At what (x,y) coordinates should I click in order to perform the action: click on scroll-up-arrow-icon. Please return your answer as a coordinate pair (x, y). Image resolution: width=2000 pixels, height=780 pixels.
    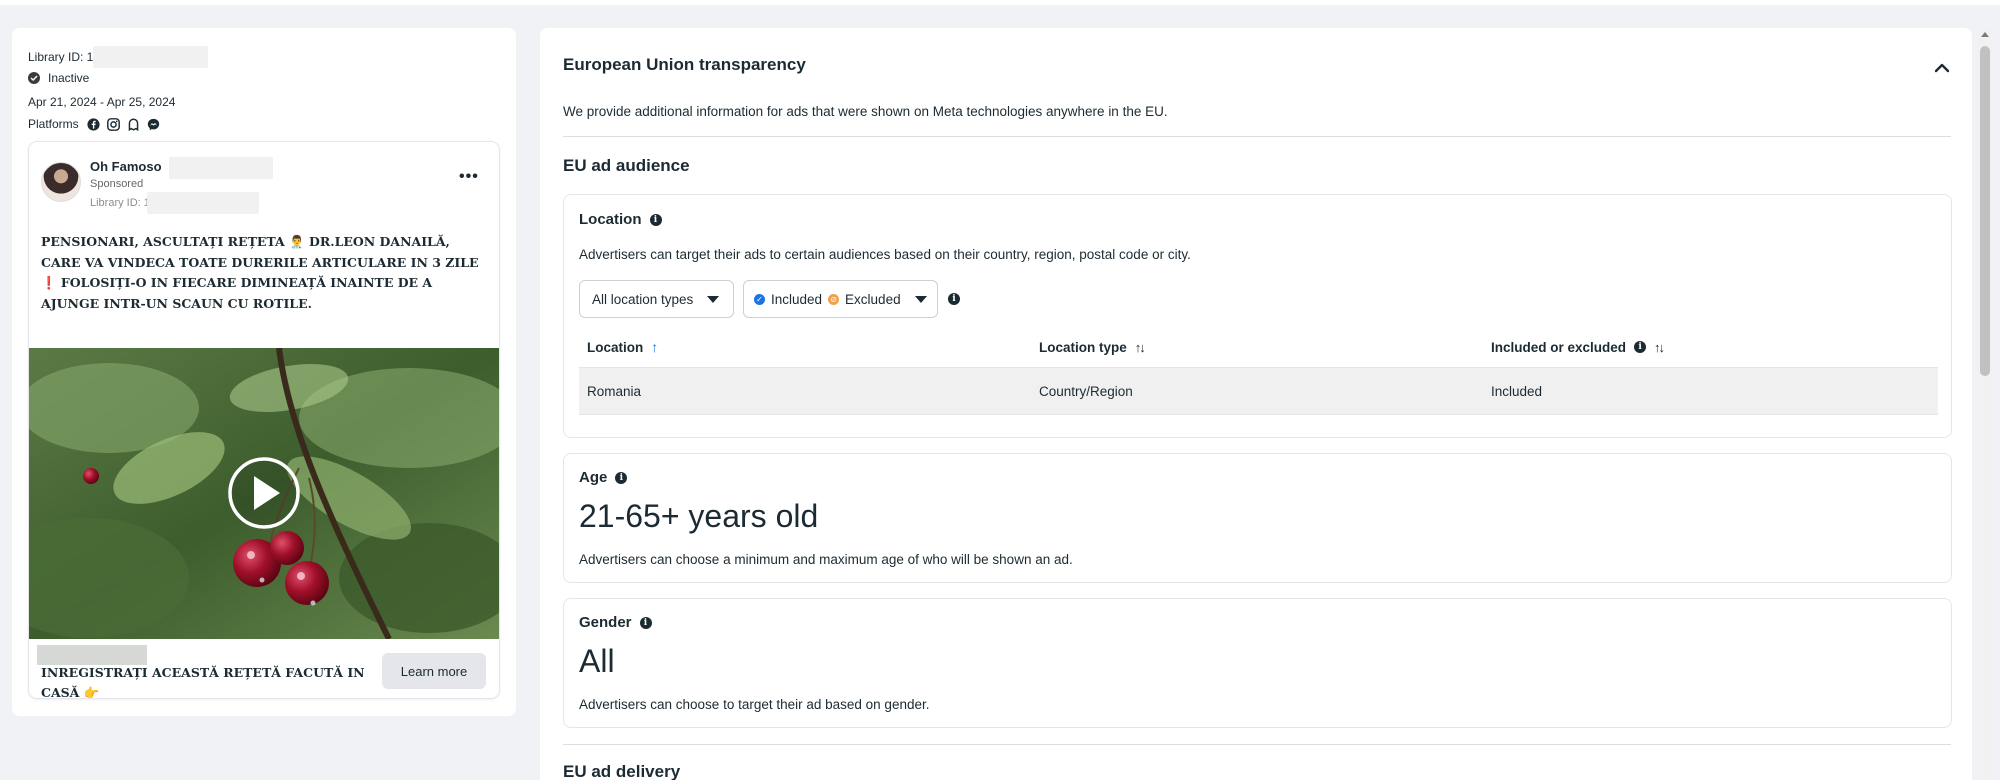
    Looking at the image, I should click on (1985, 34).